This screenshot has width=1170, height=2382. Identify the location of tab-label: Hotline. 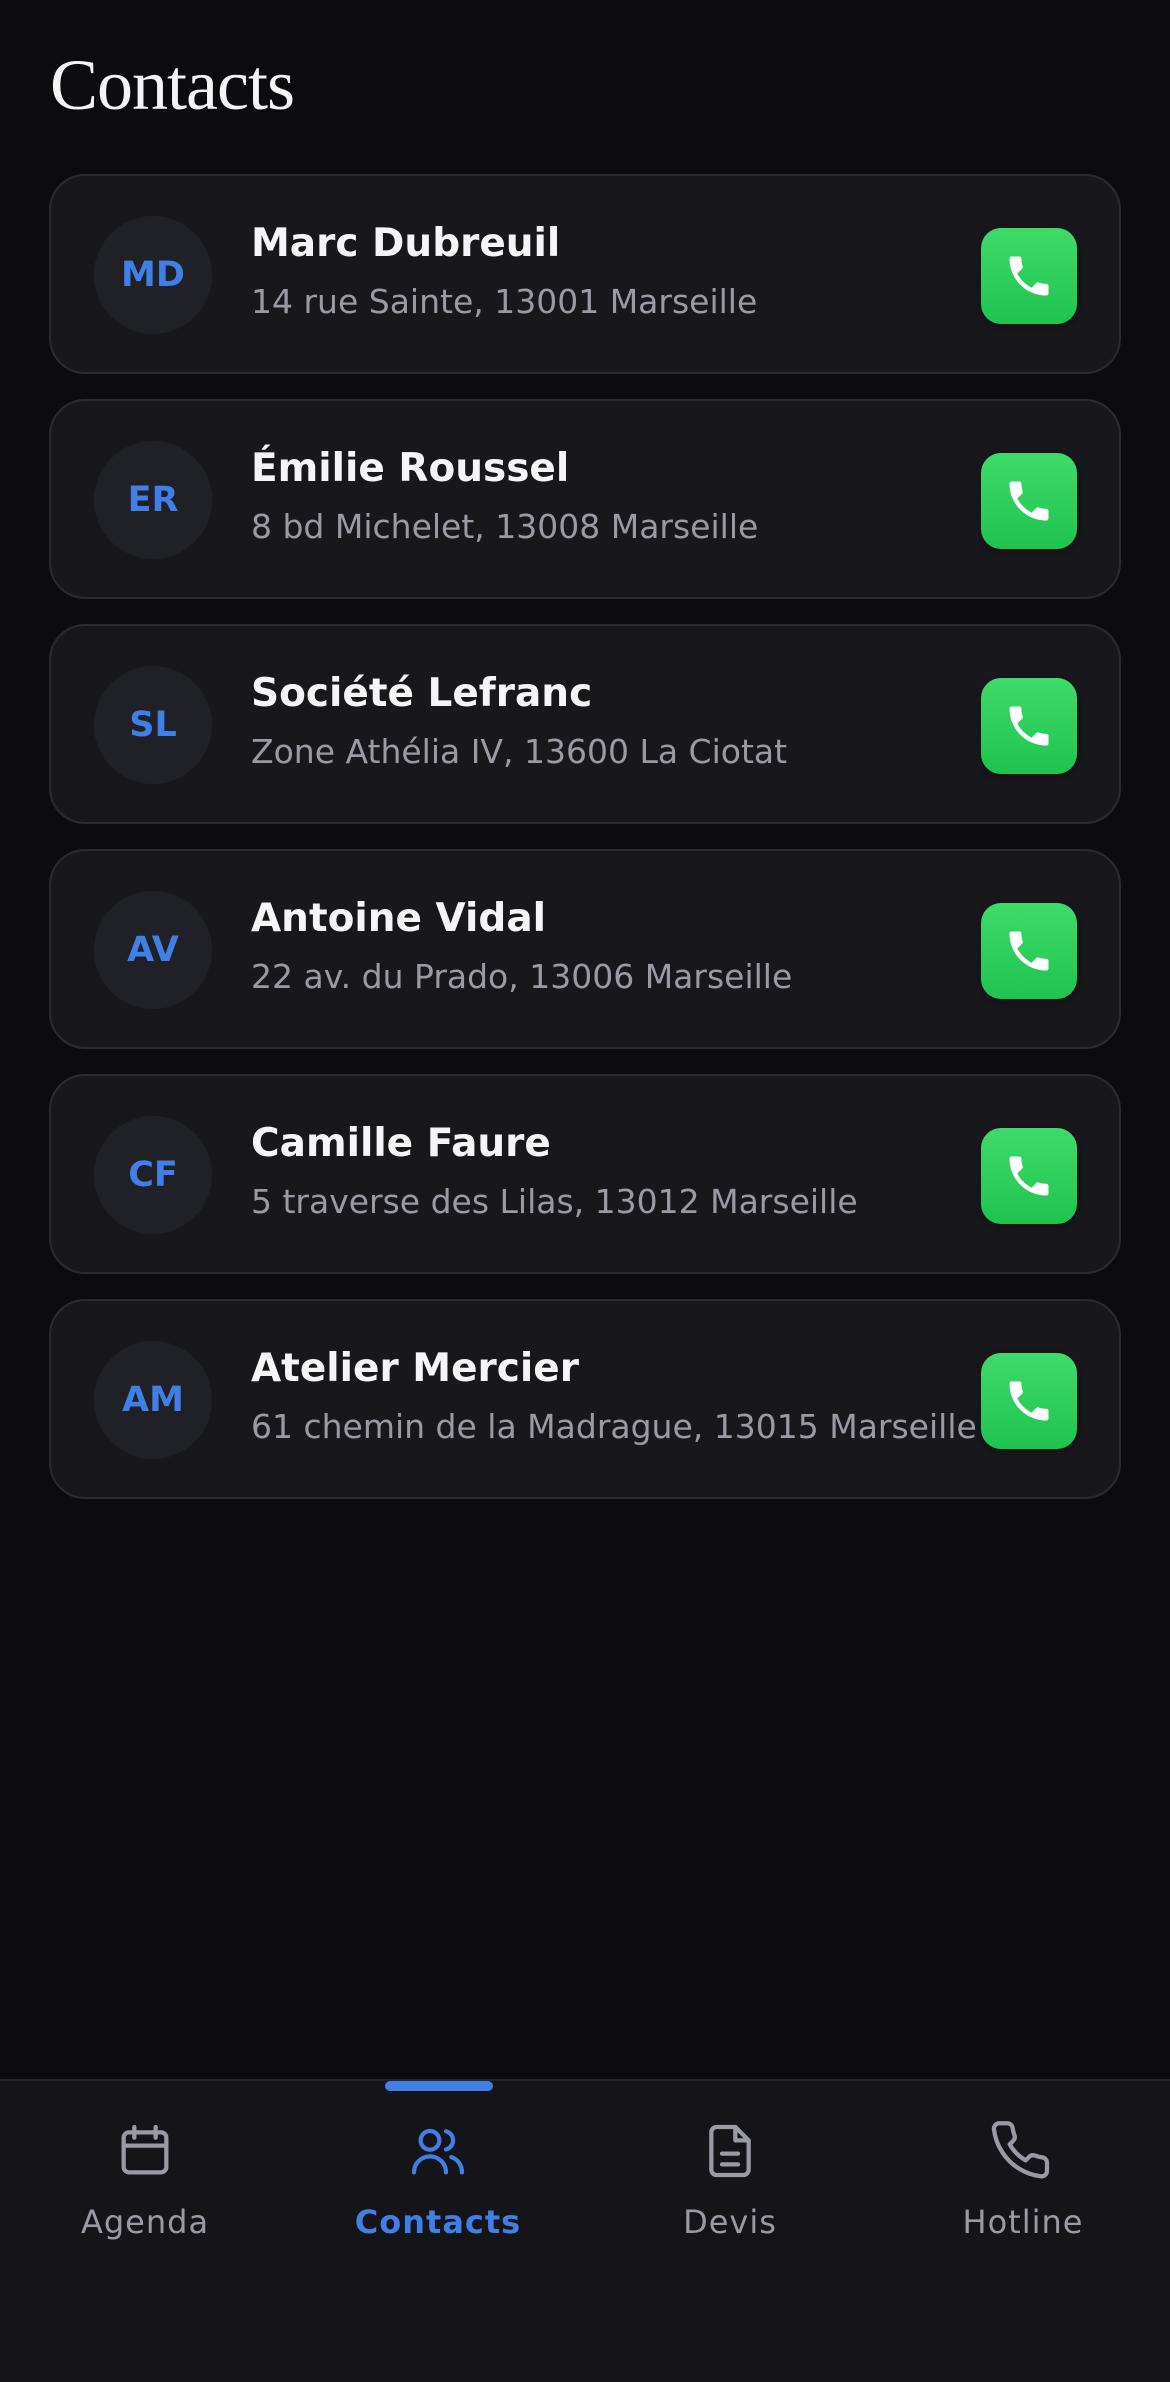
(1023, 2222).